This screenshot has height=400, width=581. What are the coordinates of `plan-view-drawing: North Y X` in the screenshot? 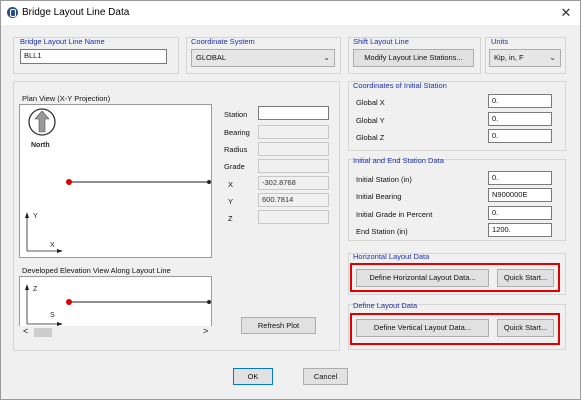 It's located at (118, 180).